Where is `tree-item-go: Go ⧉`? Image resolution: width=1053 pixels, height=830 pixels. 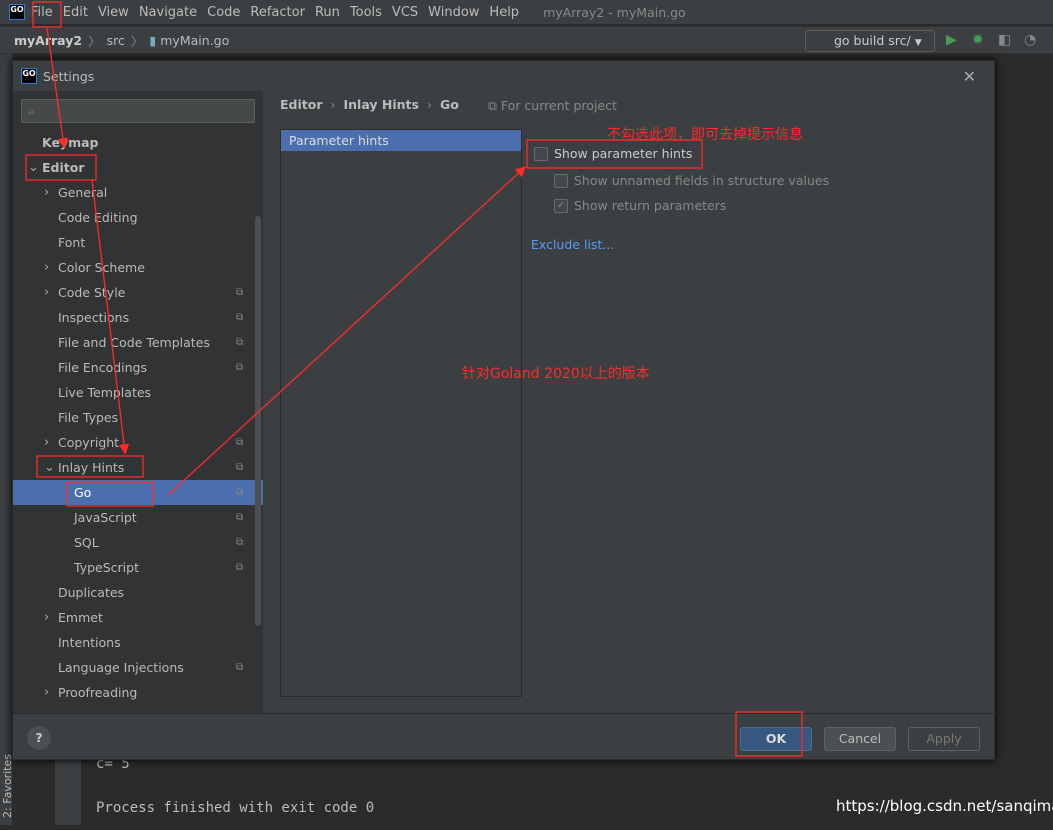 tree-item-go: Go ⧉ is located at coordinates (138, 492).